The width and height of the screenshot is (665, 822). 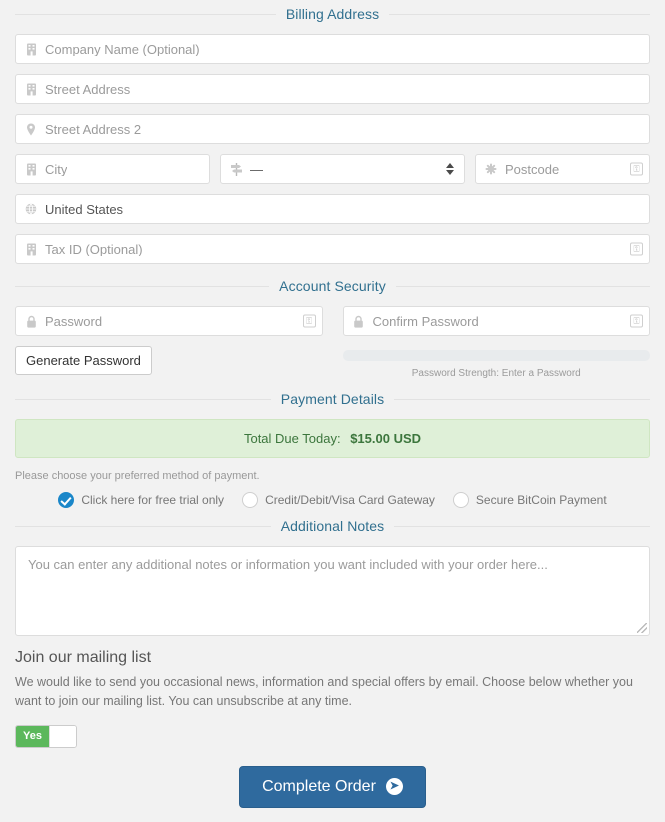 What do you see at coordinates (250, 500) in the screenshot?
I see `radio-card-gateway` at bounding box center [250, 500].